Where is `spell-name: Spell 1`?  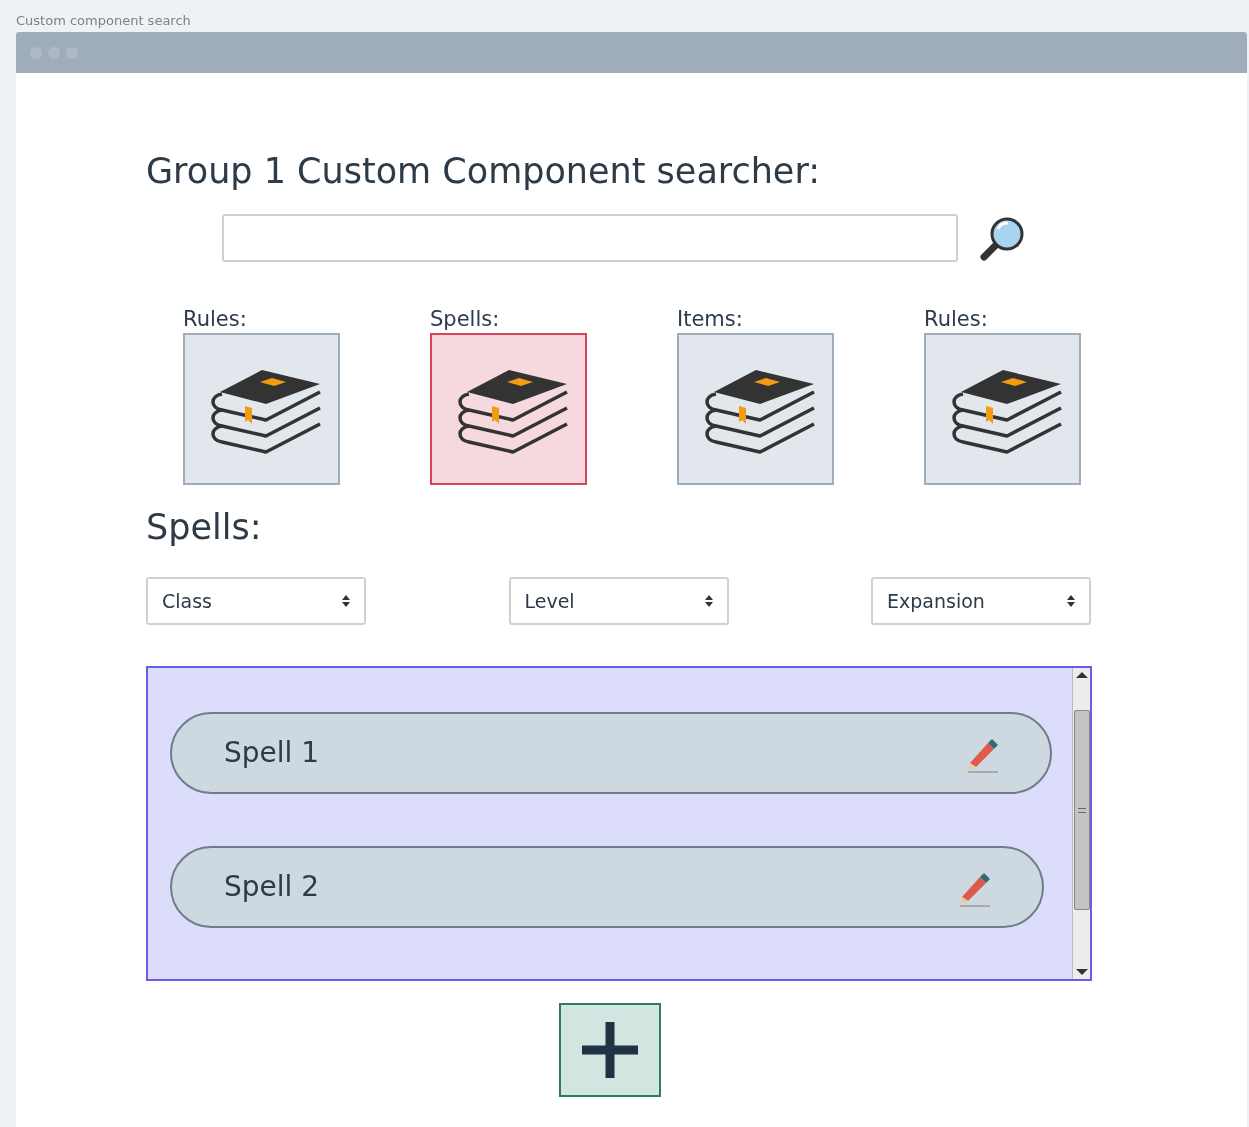
spell-name: Spell 1 is located at coordinates (272, 753).